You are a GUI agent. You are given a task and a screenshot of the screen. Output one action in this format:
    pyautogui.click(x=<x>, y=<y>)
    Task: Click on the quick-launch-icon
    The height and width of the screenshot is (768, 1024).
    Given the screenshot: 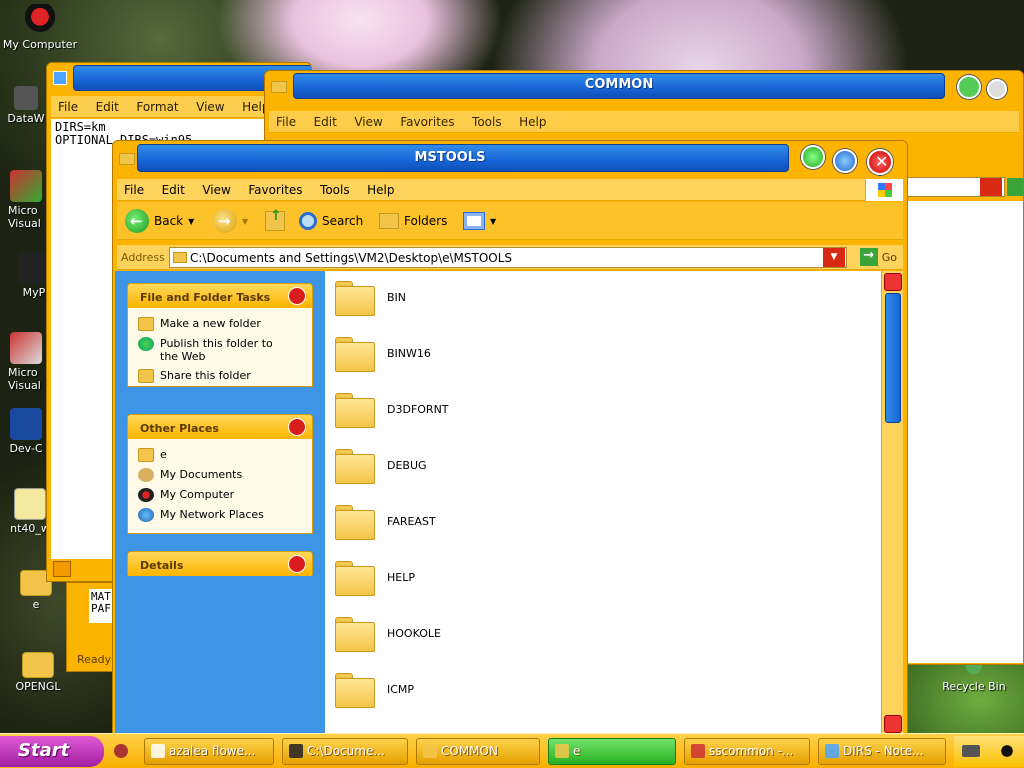 What is the action you would take?
    pyautogui.click(x=121, y=751)
    